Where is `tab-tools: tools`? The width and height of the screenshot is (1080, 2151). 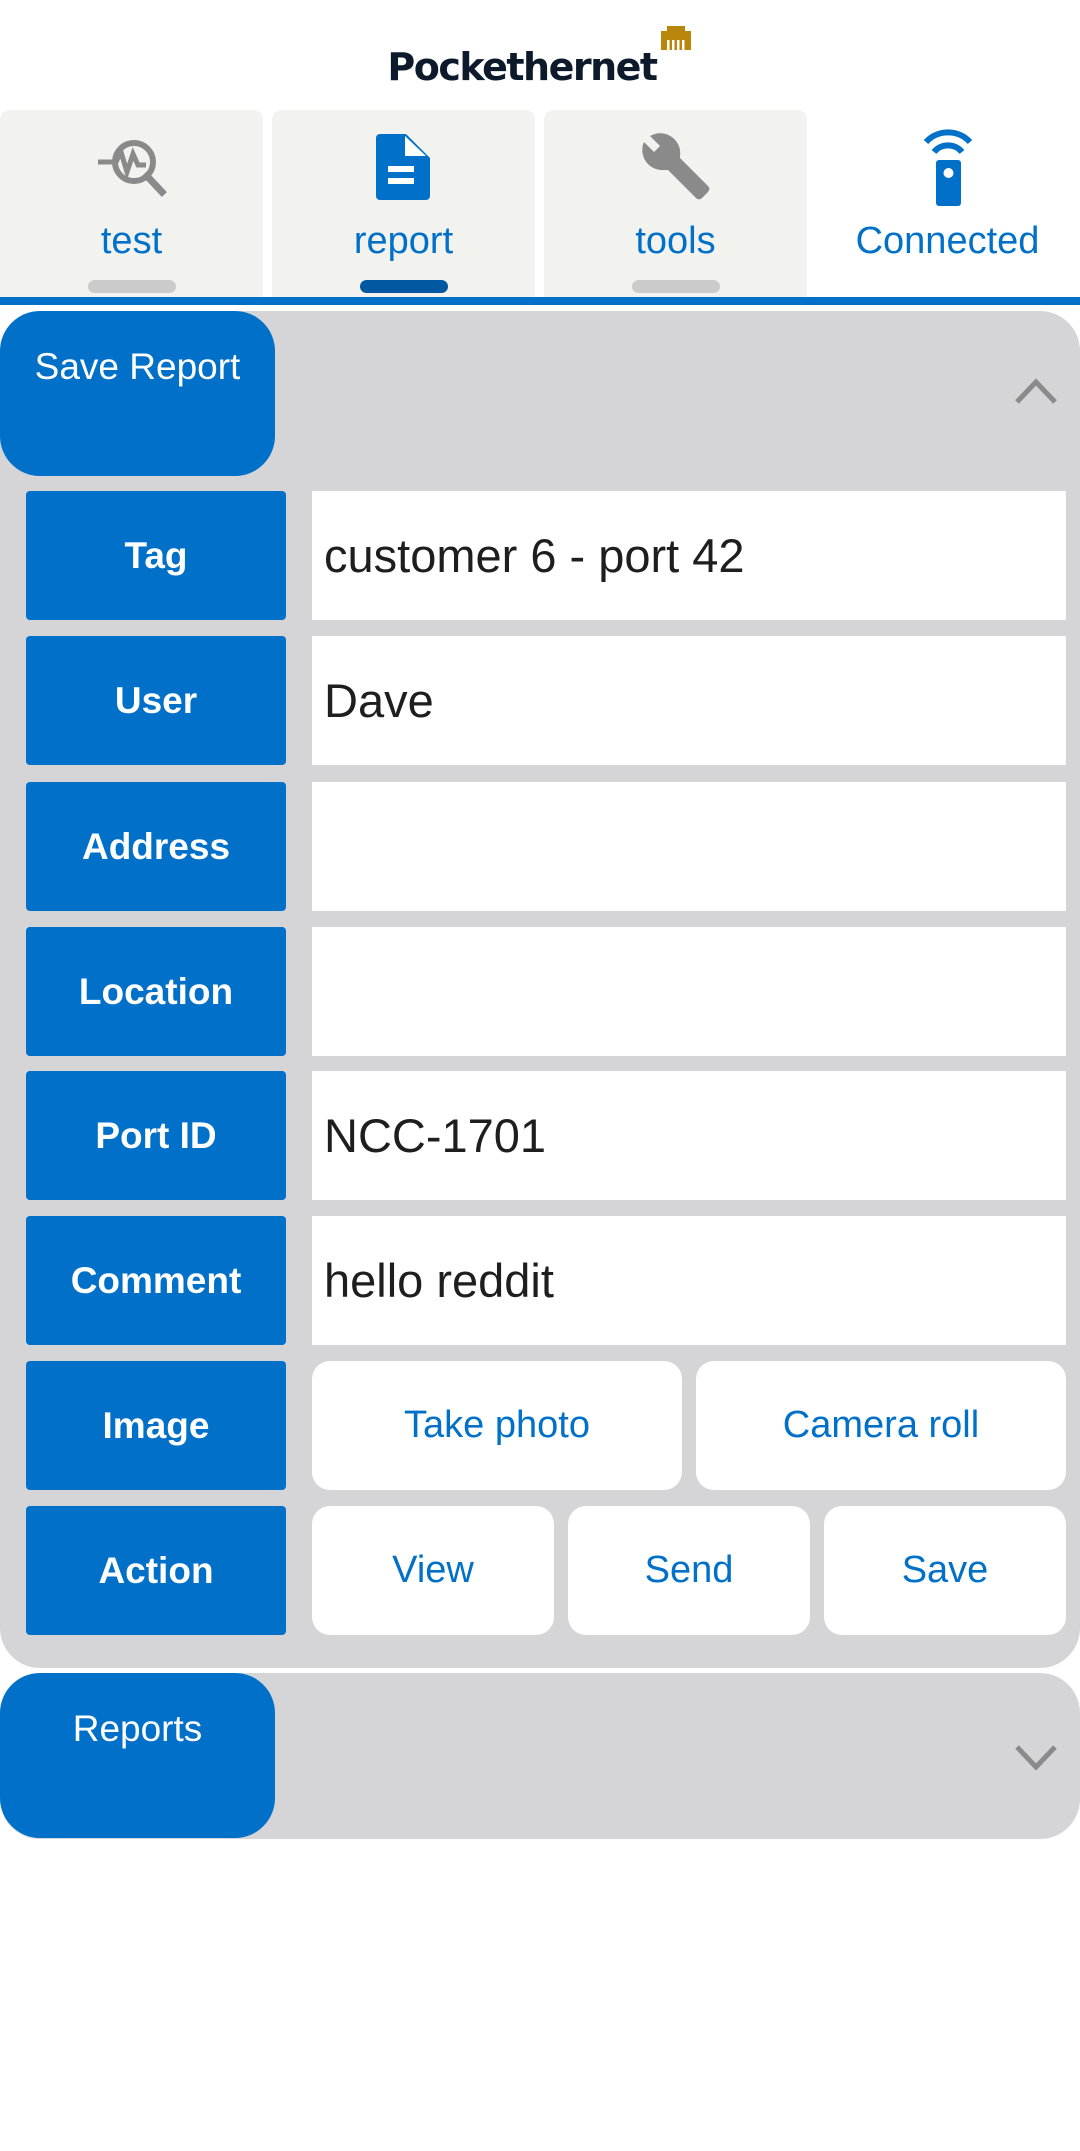 tab-tools: tools is located at coordinates (675, 203).